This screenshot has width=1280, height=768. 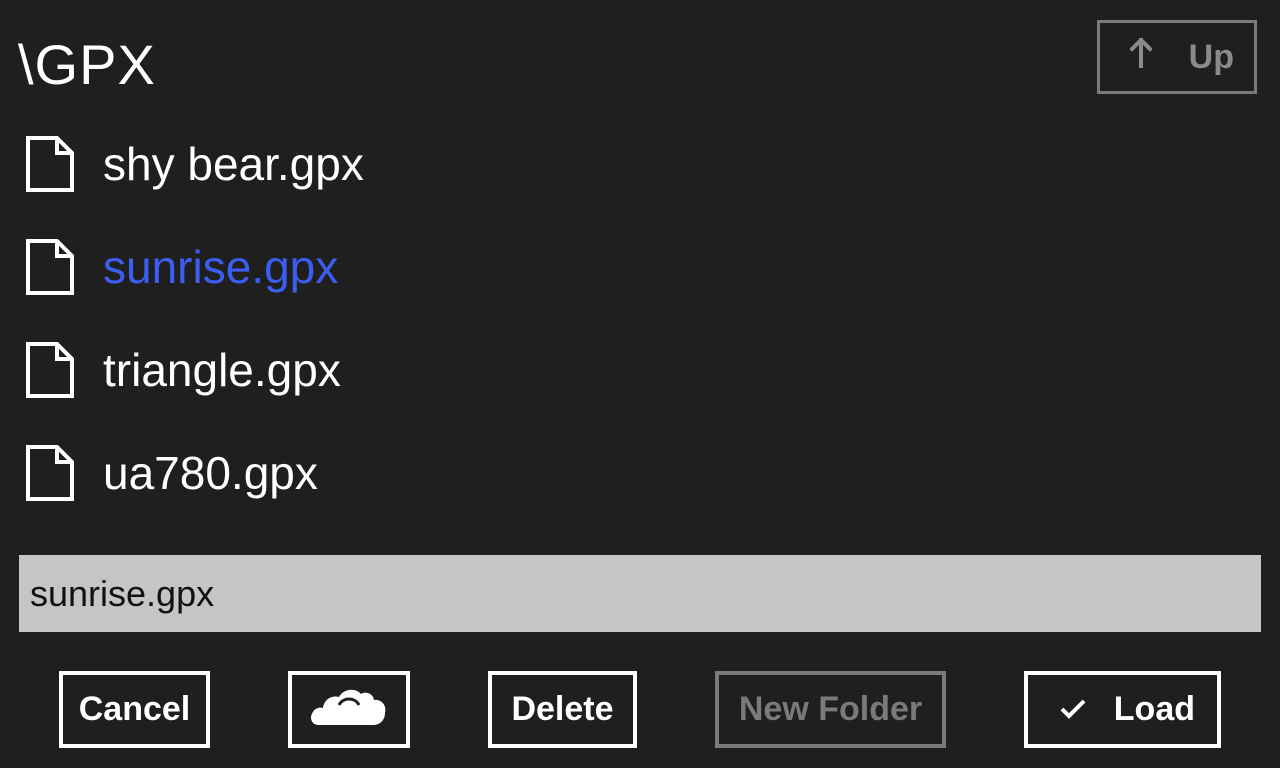 What do you see at coordinates (830, 709) in the screenshot?
I see `new-folder-button: New Folder` at bounding box center [830, 709].